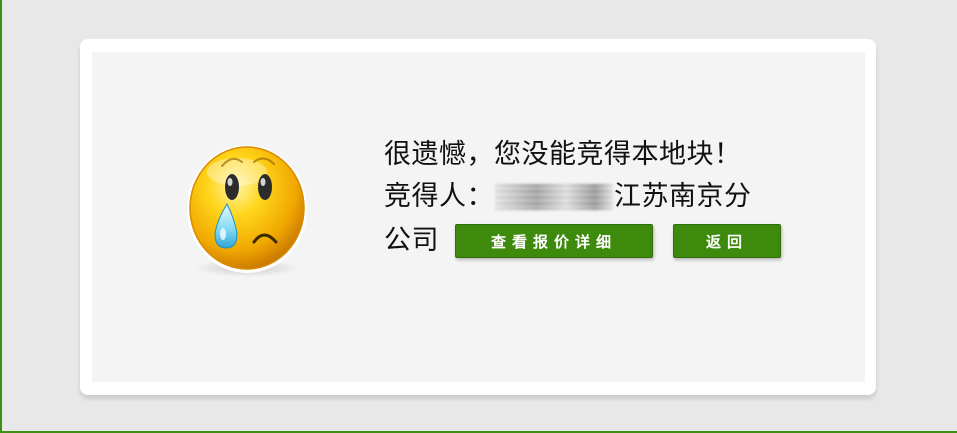  I want to click on winner-line: 竞得人： 江苏南京分, so click(604, 197).